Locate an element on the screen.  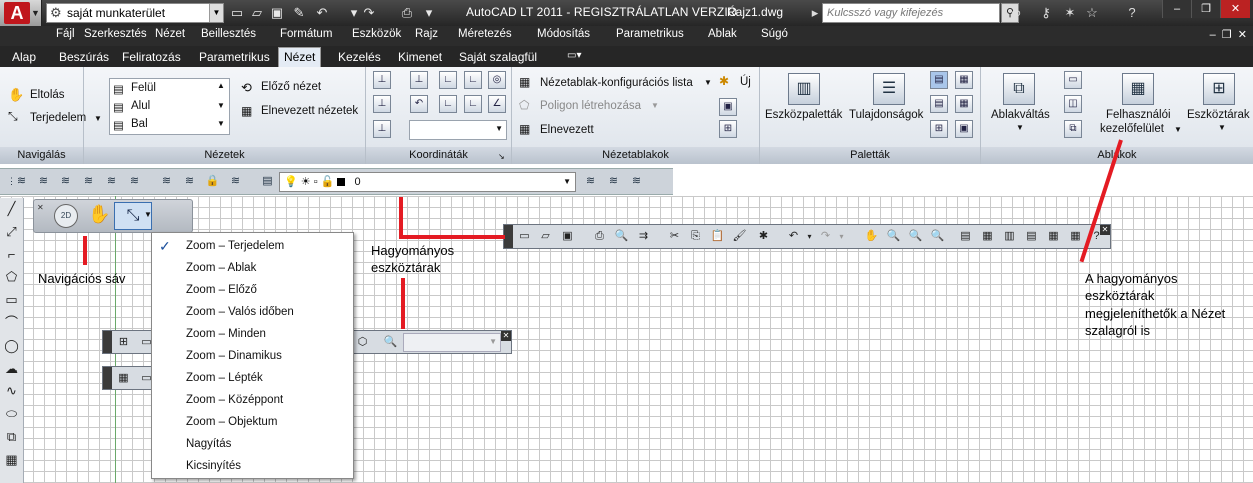
menu-tools: Eszközök is located at coordinates (376, 34).